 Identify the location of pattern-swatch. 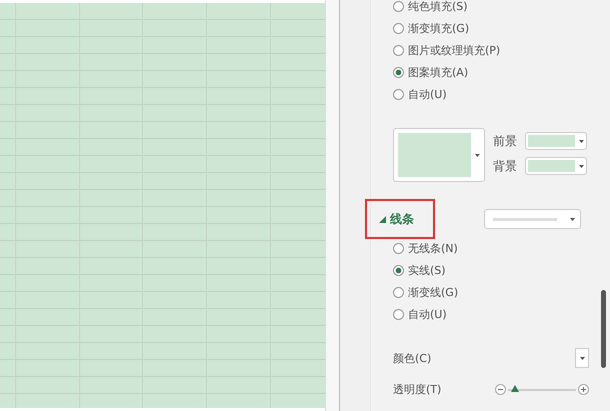
(439, 155).